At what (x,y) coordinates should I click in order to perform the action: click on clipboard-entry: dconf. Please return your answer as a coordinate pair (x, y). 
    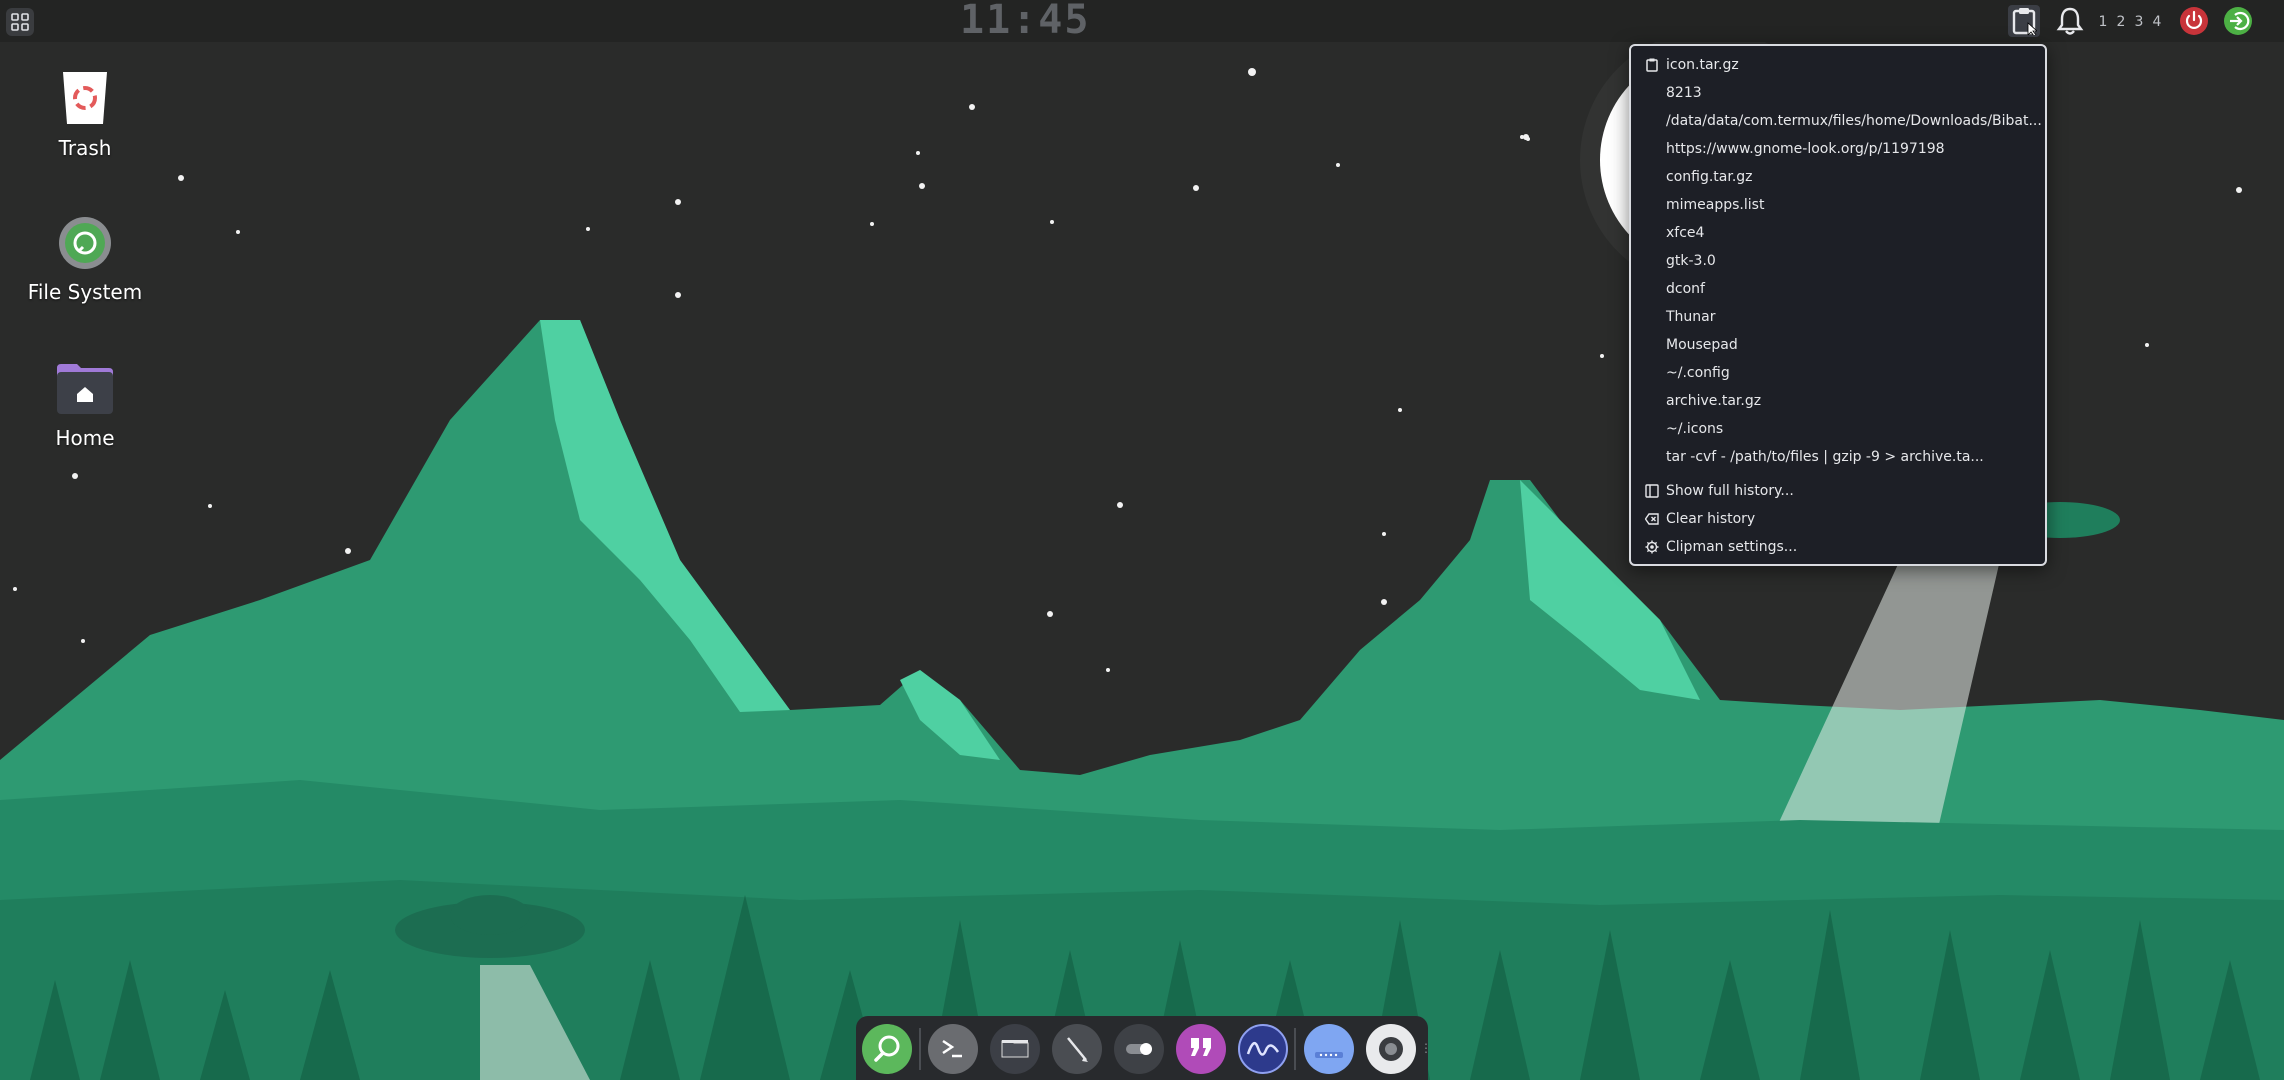
    Looking at the image, I should click on (1838, 289).